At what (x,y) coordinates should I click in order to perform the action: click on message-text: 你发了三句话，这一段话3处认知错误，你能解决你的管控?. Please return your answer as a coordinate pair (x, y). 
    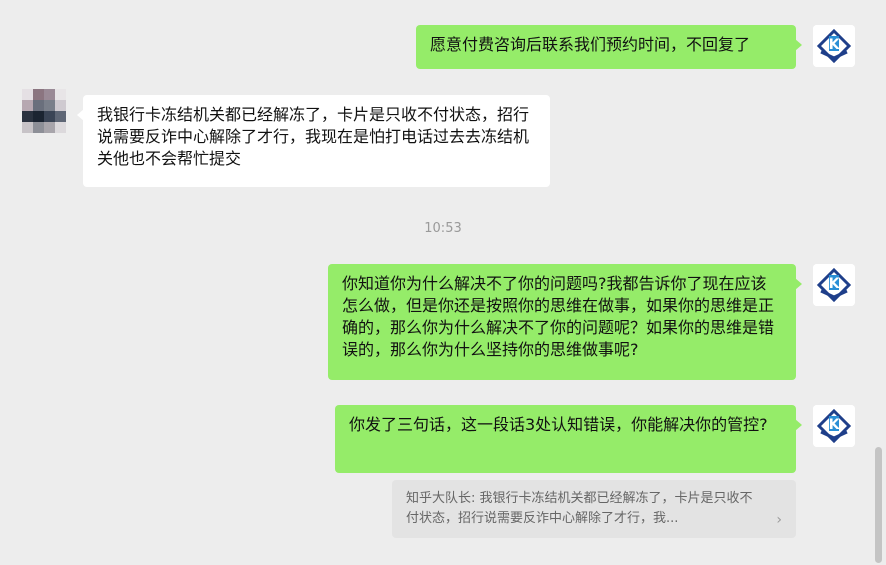
    Looking at the image, I should click on (558, 424).